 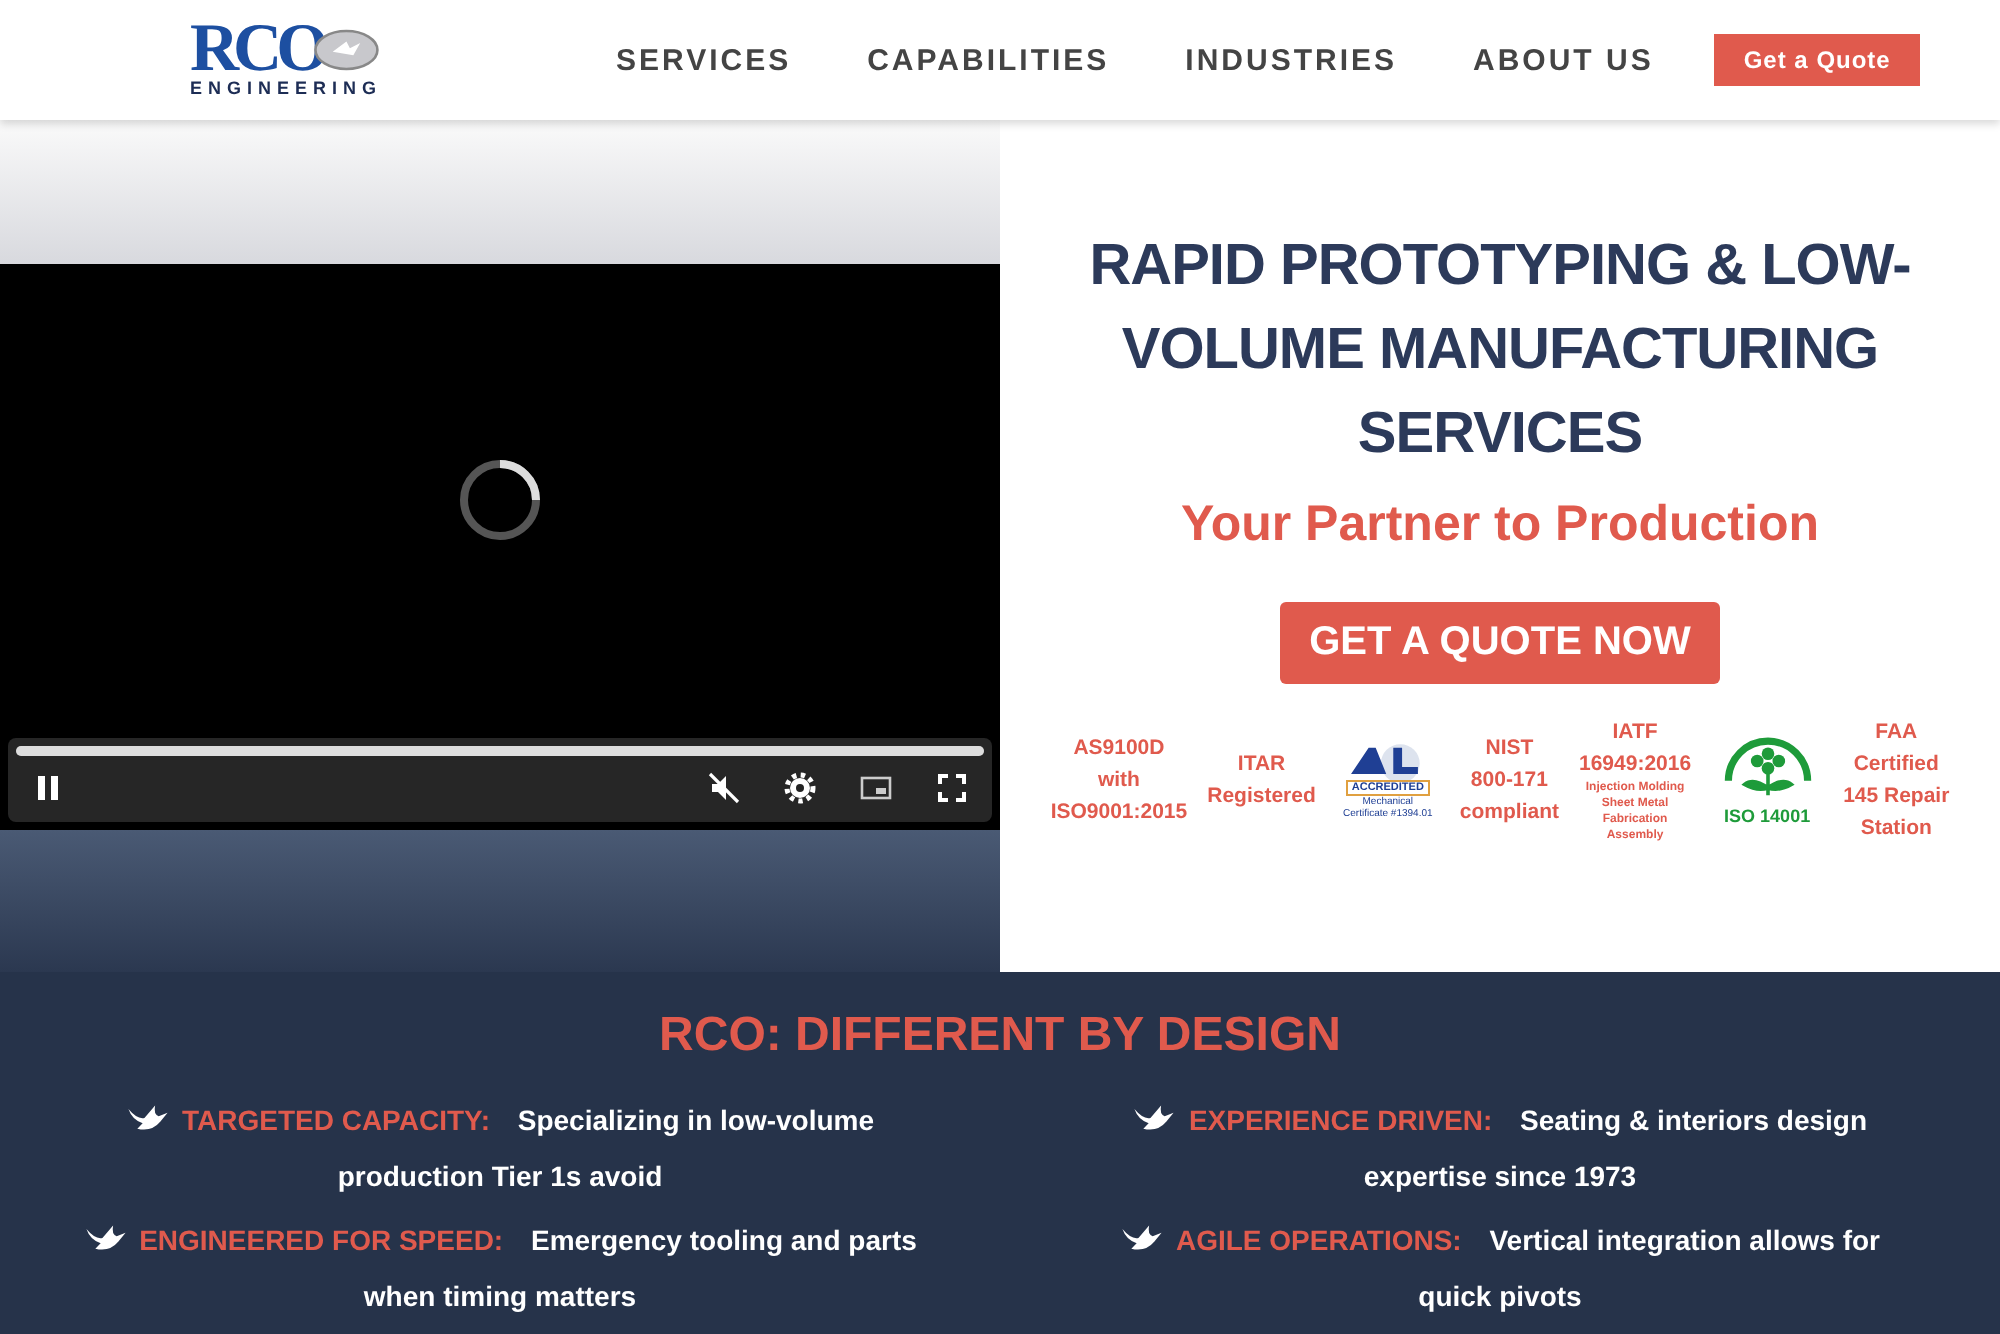 I want to click on get-quote-now-button: GET A QUOTE NOW, so click(x=1500, y=643).